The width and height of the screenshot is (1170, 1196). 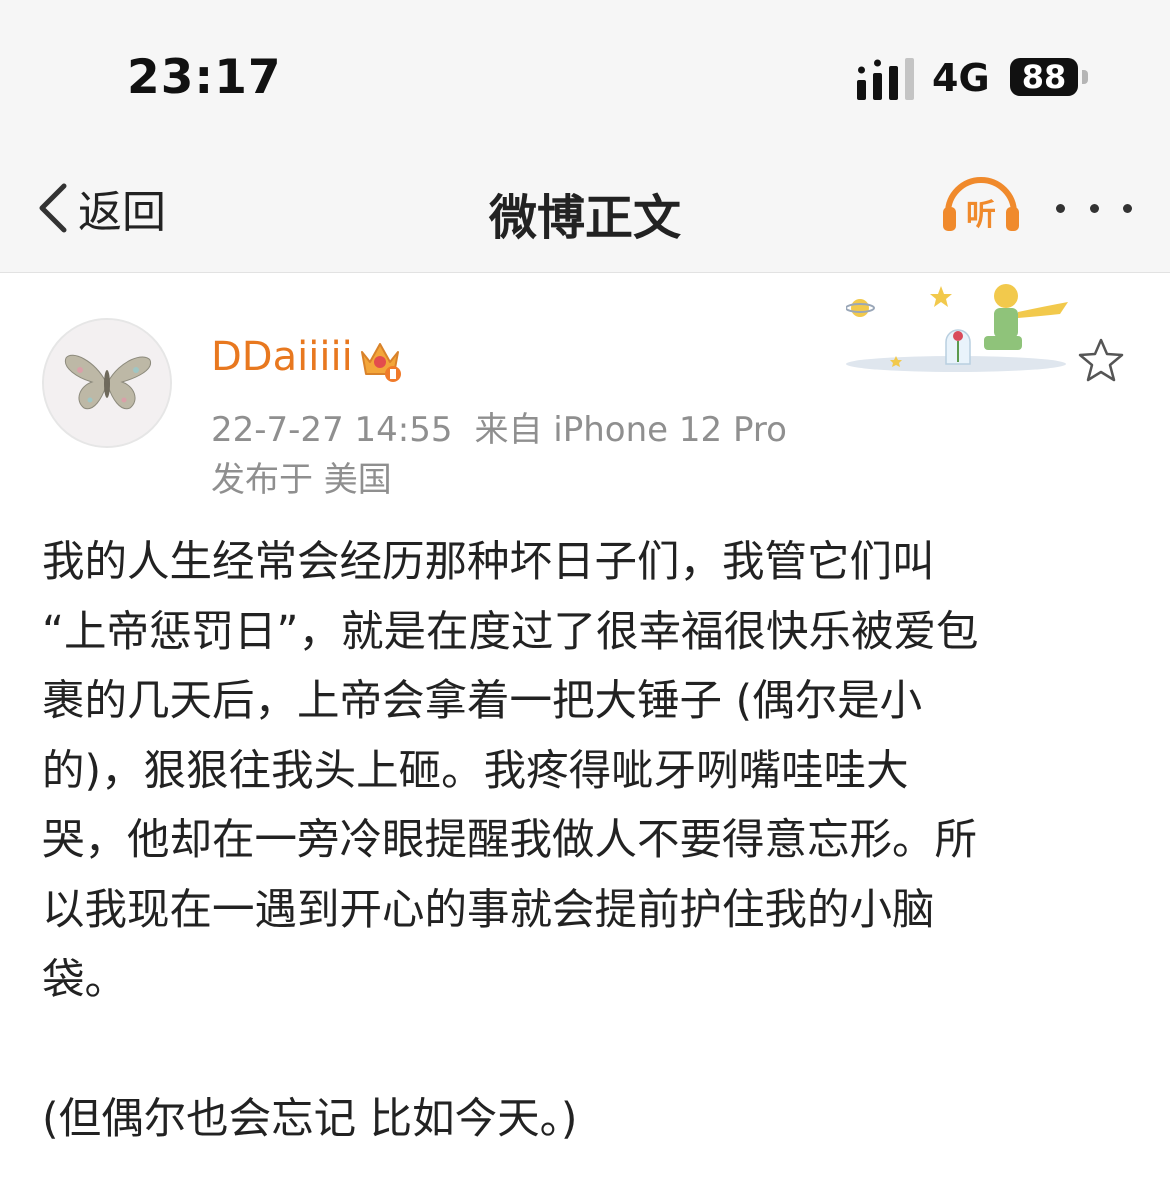 What do you see at coordinates (510, 632) in the screenshot?
I see `post-line: “上帝惩罚日”，就是在度过了很幸福很快乐被爱包` at bounding box center [510, 632].